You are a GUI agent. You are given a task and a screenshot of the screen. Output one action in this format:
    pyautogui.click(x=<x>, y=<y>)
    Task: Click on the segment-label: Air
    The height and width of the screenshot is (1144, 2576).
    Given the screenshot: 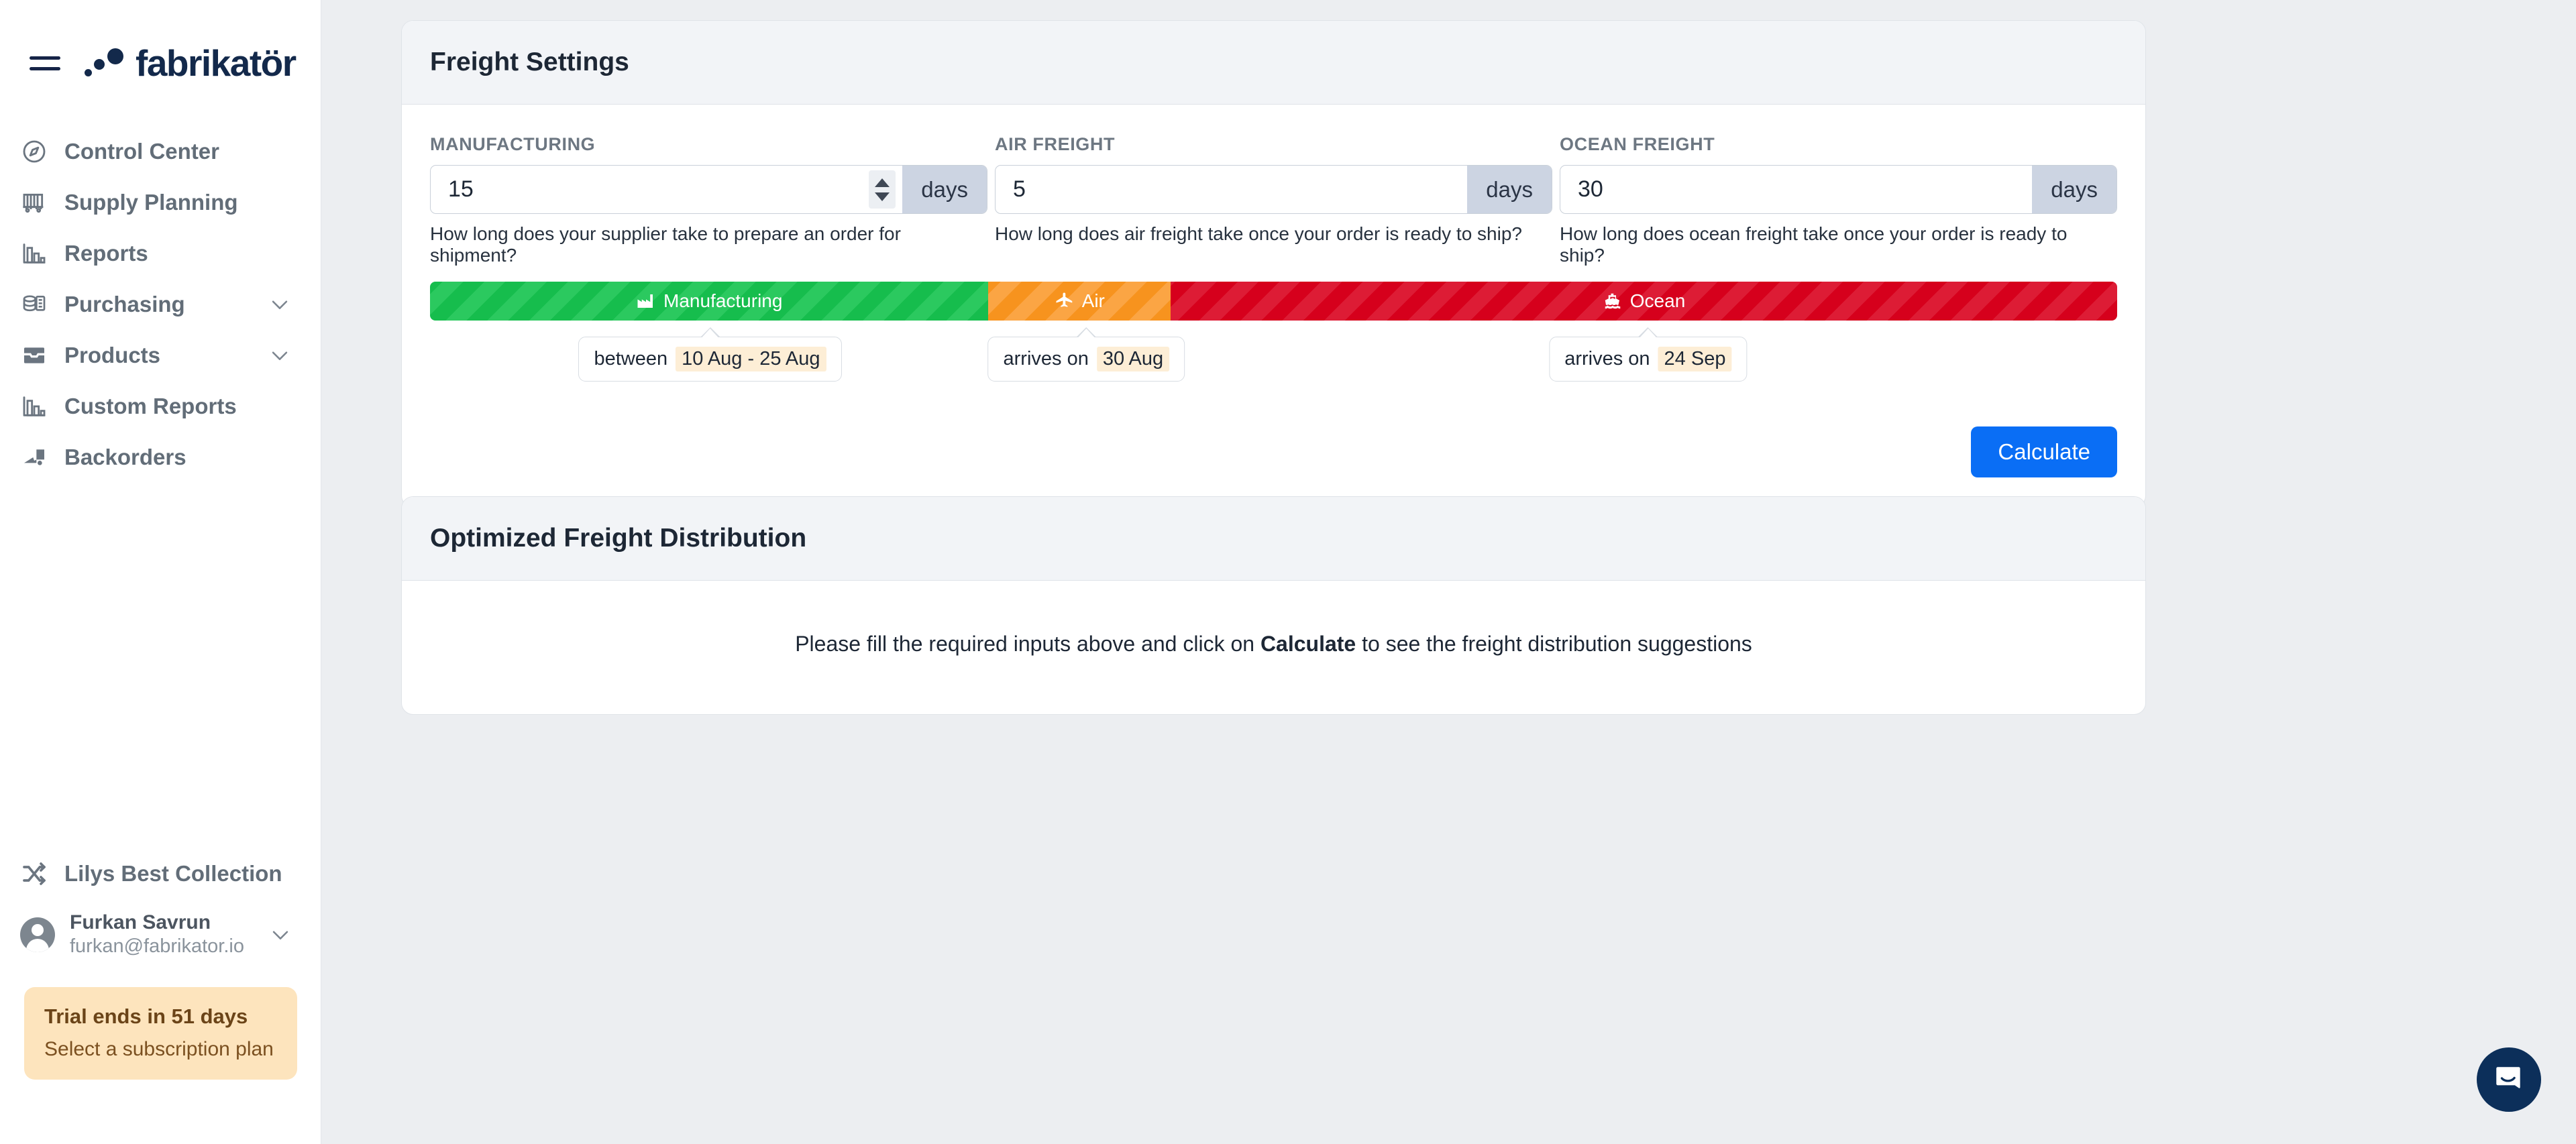 What is the action you would take?
    pyautogui.click(x=1093, y=300)
    